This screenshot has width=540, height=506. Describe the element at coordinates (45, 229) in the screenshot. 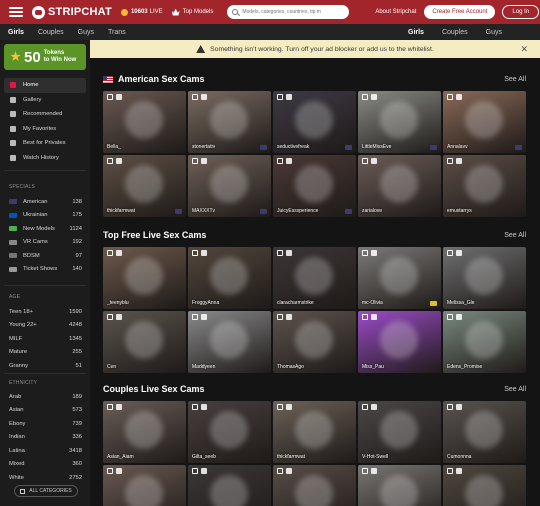

I see `sidebar-item-new-models: New Models 1124` at that location.